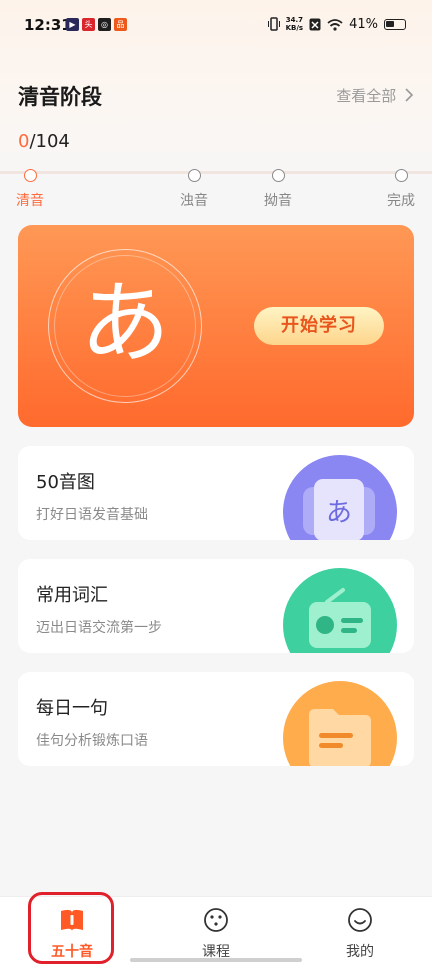 The height and width of the screenshot is (964, 432). I want to click on card-title: 常用词汇, so click(72, 595).